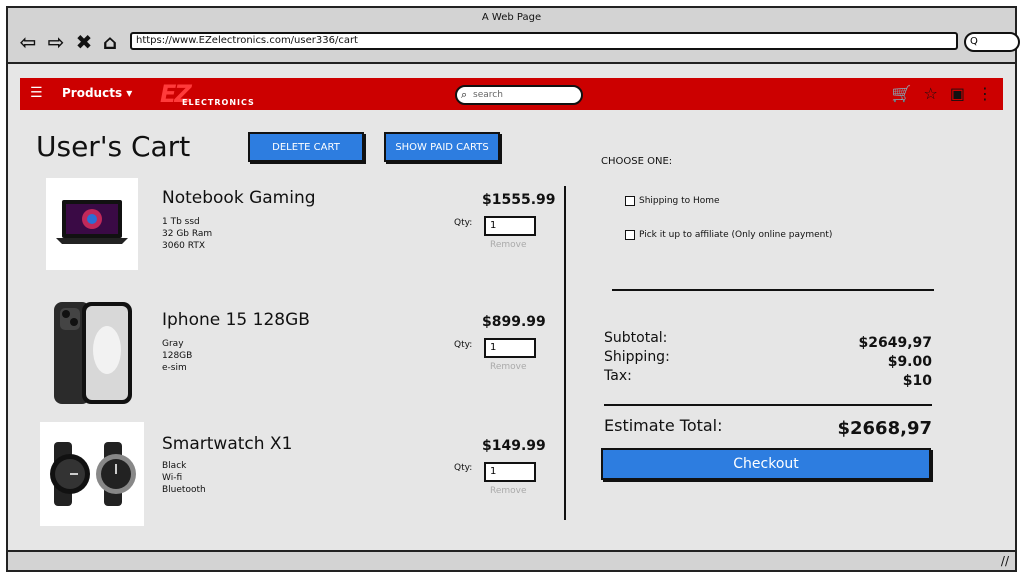  Describe the element at coordinates (902, 93) in the screenshot. I see `cart-icon: 🛒` at that location.